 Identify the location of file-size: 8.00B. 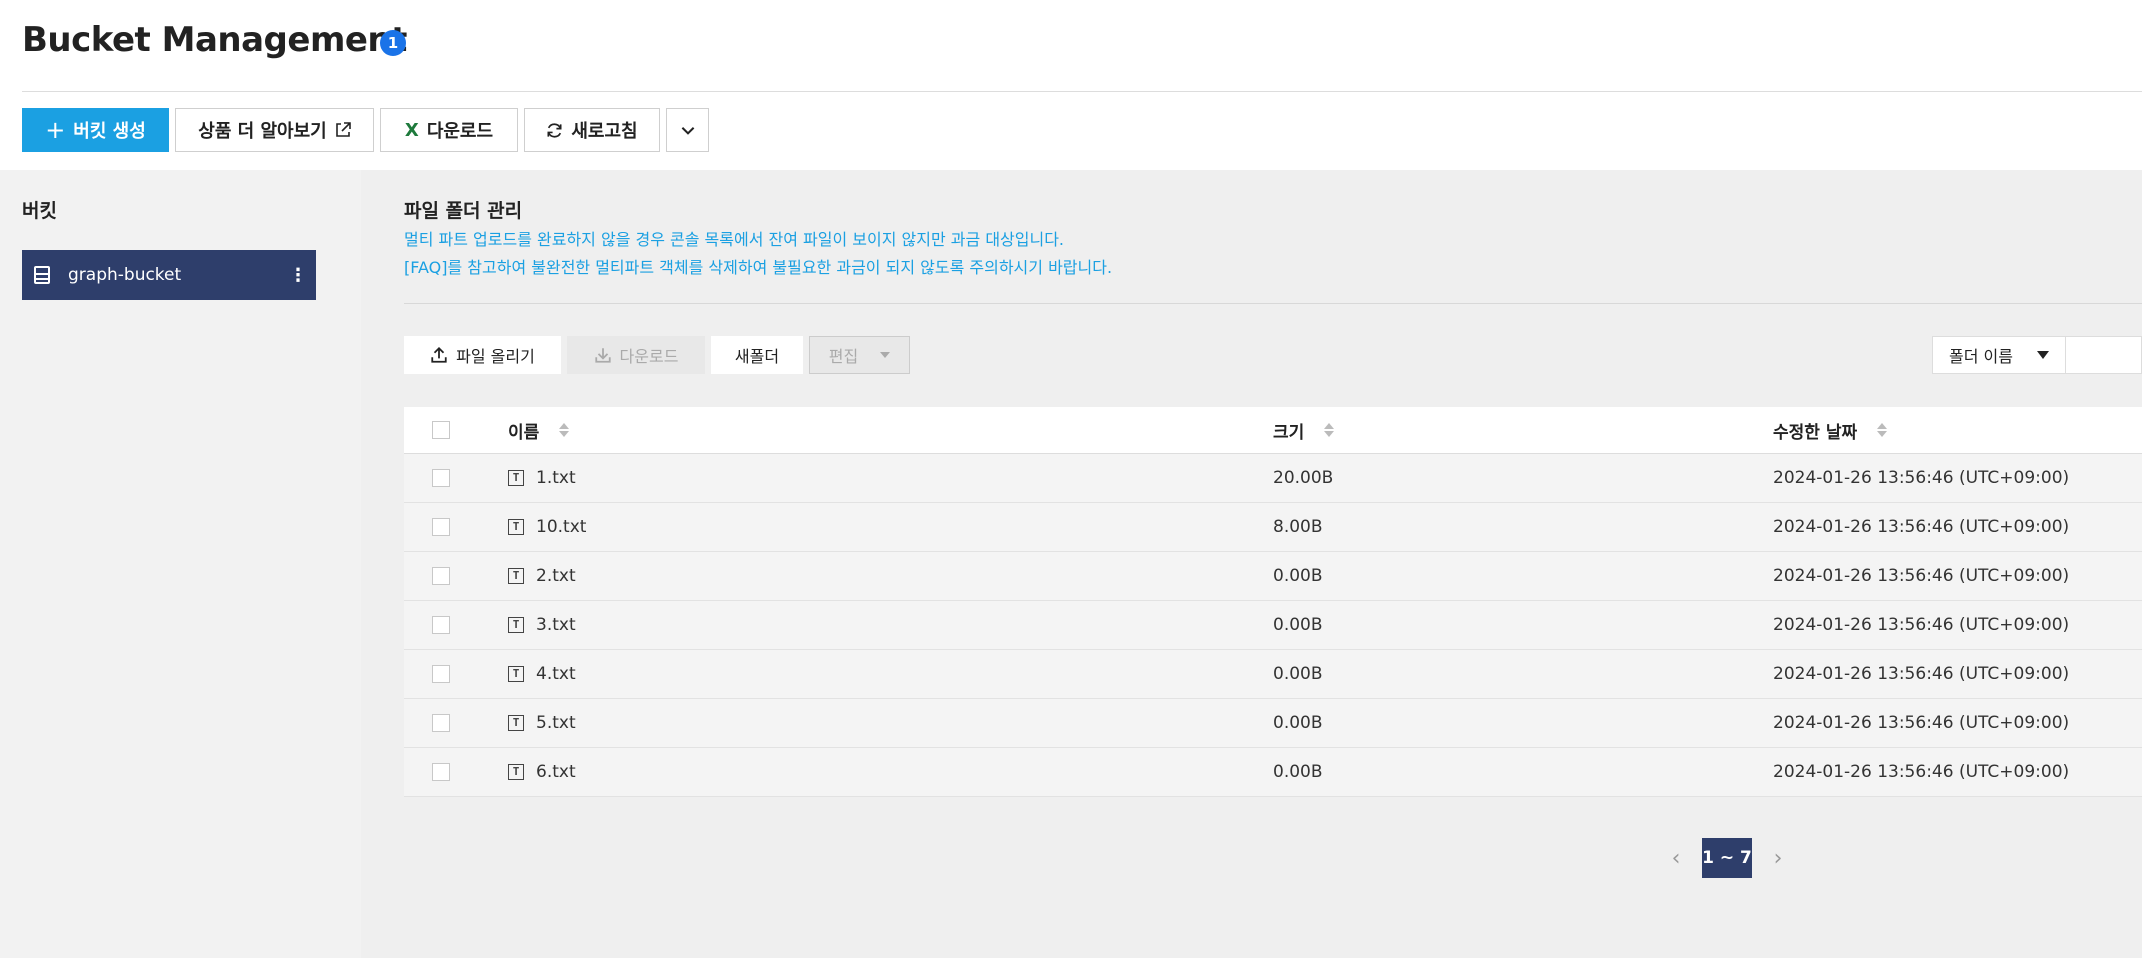
(1298, 527).